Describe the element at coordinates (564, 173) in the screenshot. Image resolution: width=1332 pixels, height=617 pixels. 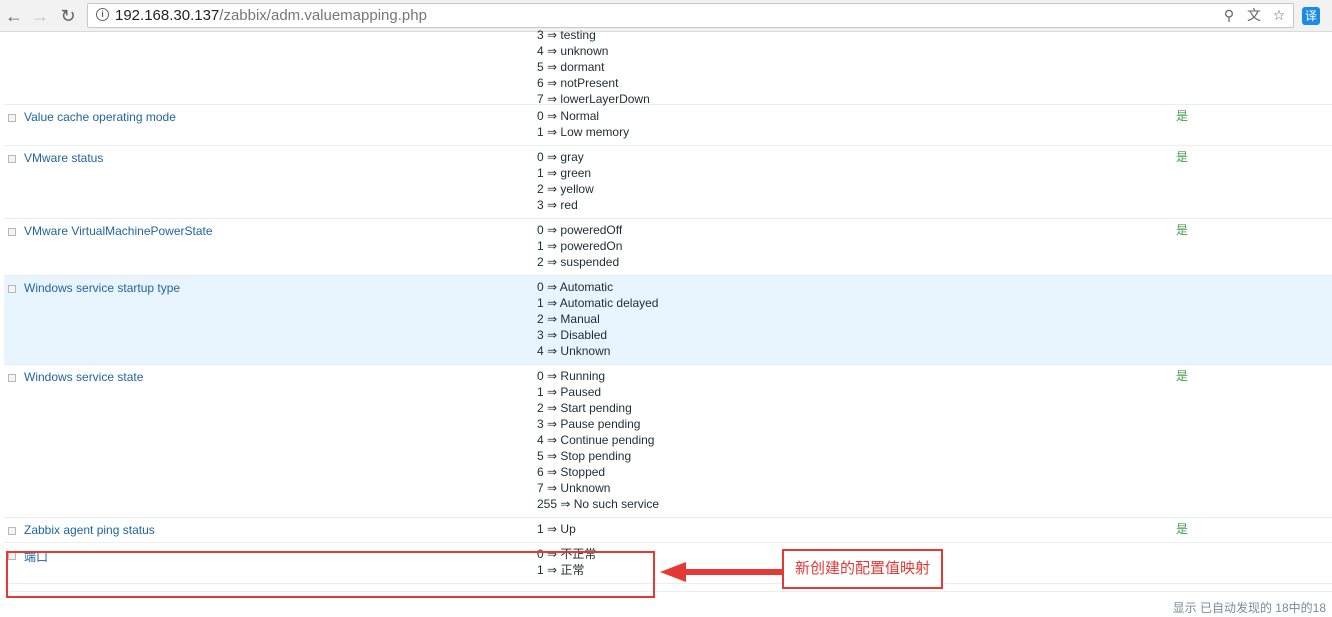
I see `mapping-entry: 1 ⇒ green` at that location.